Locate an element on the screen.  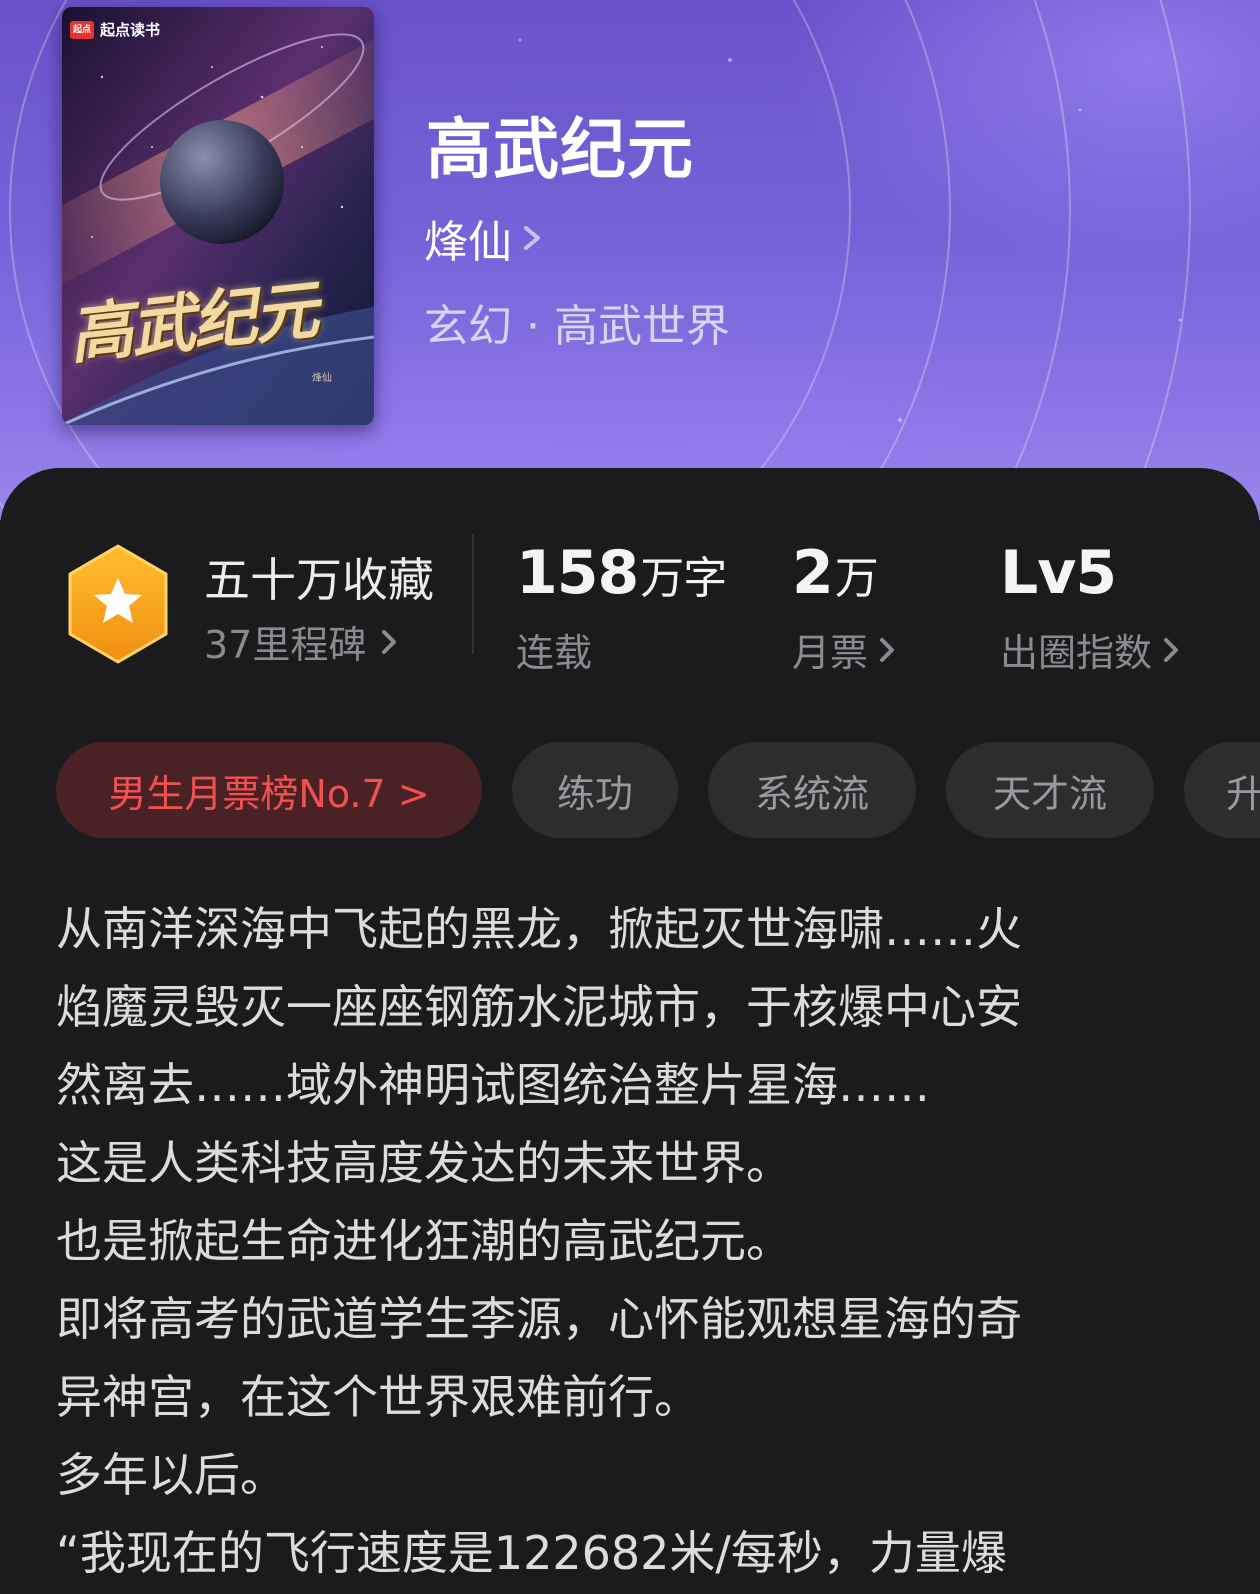
milestone-label: 37里程碑 is located at coordinates (285, 645).